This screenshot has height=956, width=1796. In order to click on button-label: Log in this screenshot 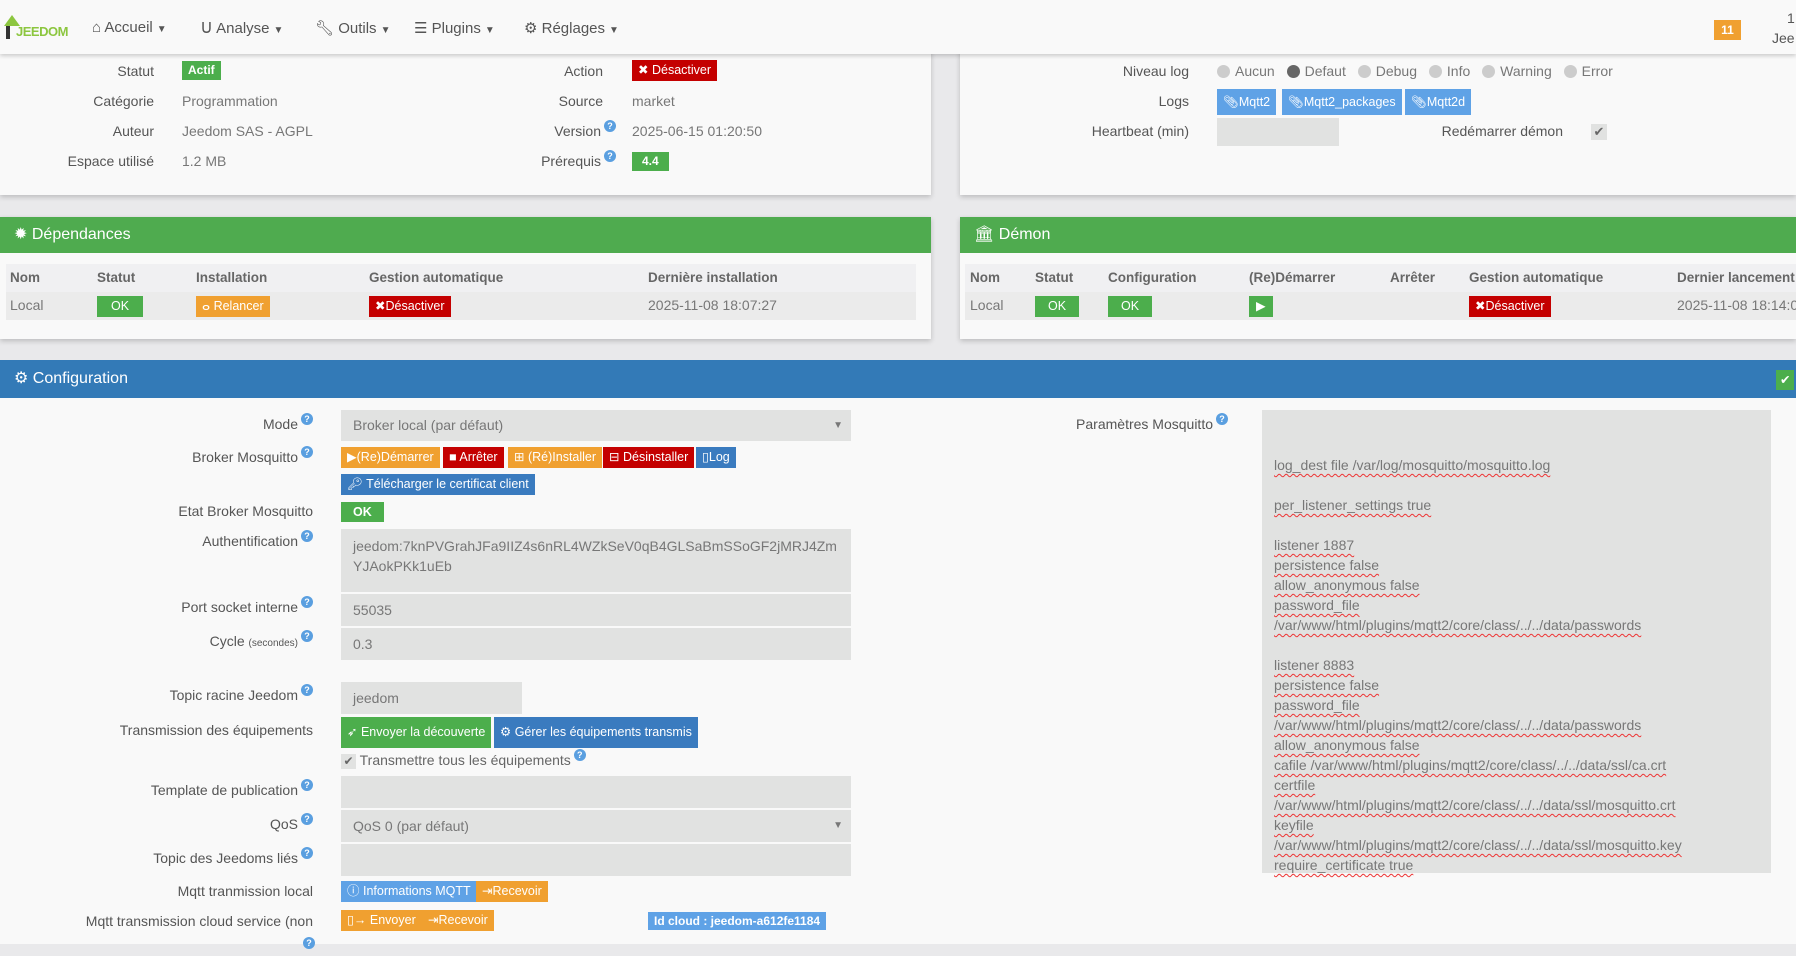, I will do `click(719, 457)`.